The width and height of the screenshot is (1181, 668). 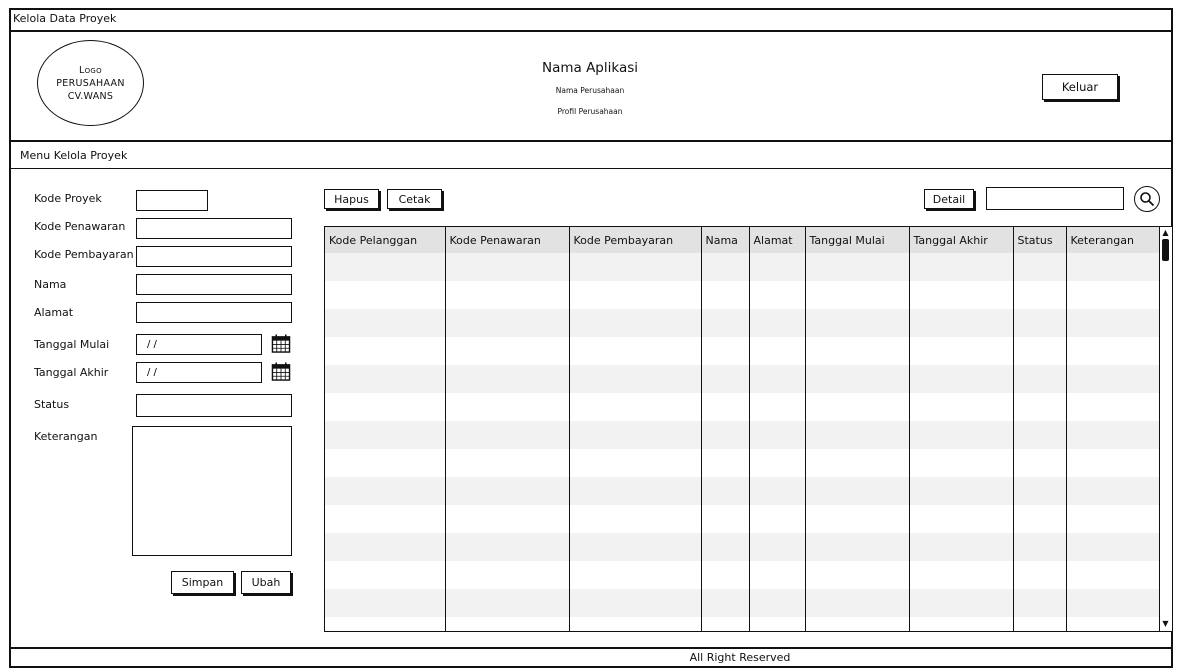 What do you see at coordinates (1055, 198) in the screenshot?
I see `search-input` at bounding box center [1055, 198].